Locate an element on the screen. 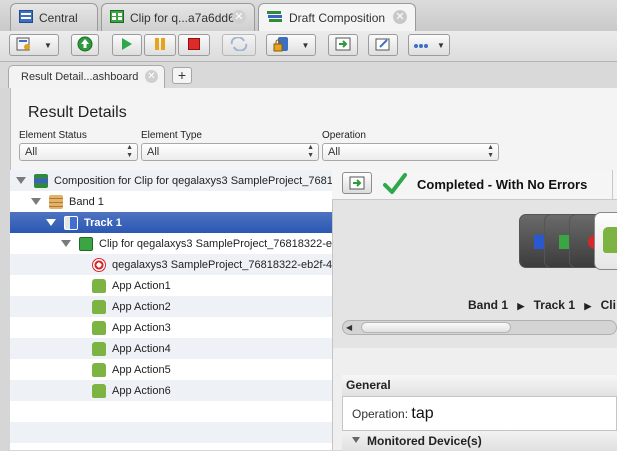  tree-row-action: App Action1 is located at coordinates (171, 285).